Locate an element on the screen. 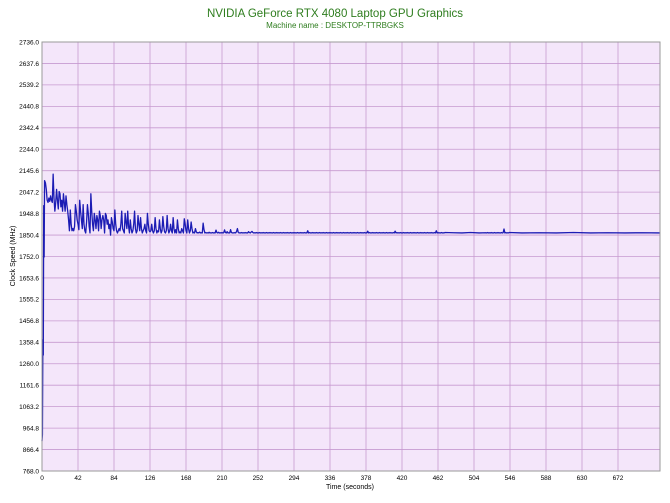 This screenshot has width=670, height=503. y-tick-label: 2145.6 is located at coordinates (29, 171).